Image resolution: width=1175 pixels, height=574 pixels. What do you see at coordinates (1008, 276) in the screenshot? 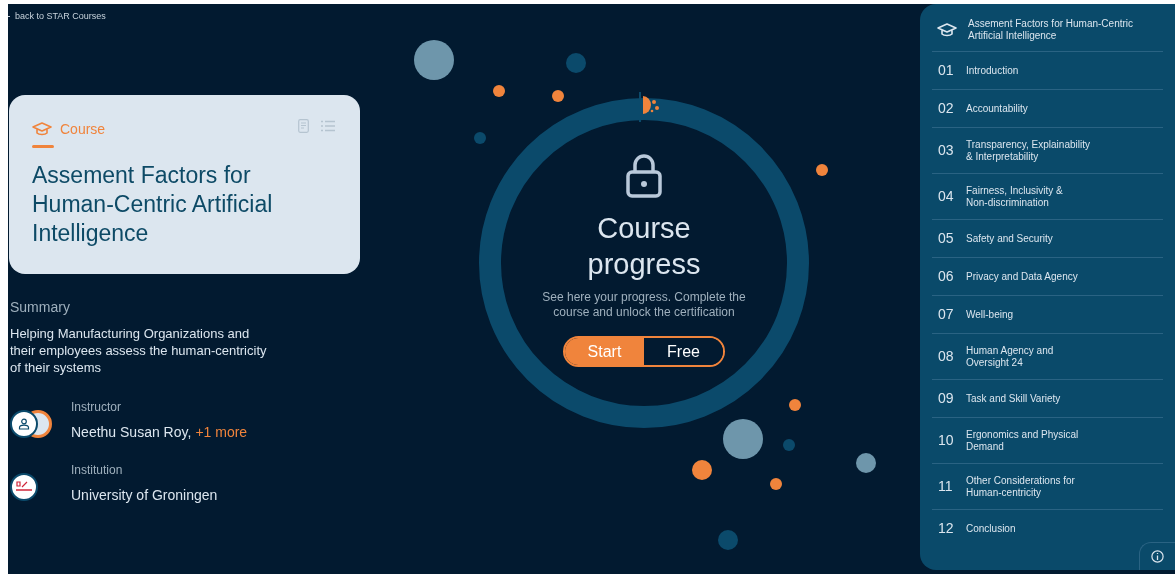
I see `outline-item: 06 Privacy and Data Agency` at bounding box center [1008, 276].